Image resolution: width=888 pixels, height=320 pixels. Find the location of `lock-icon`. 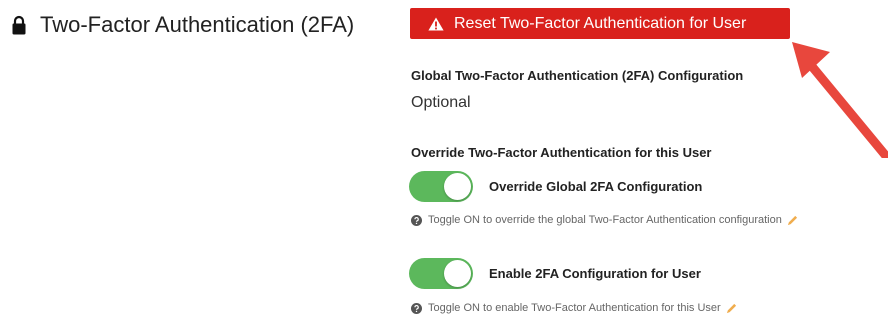

lock-icon is located at coordinates (19, 25).